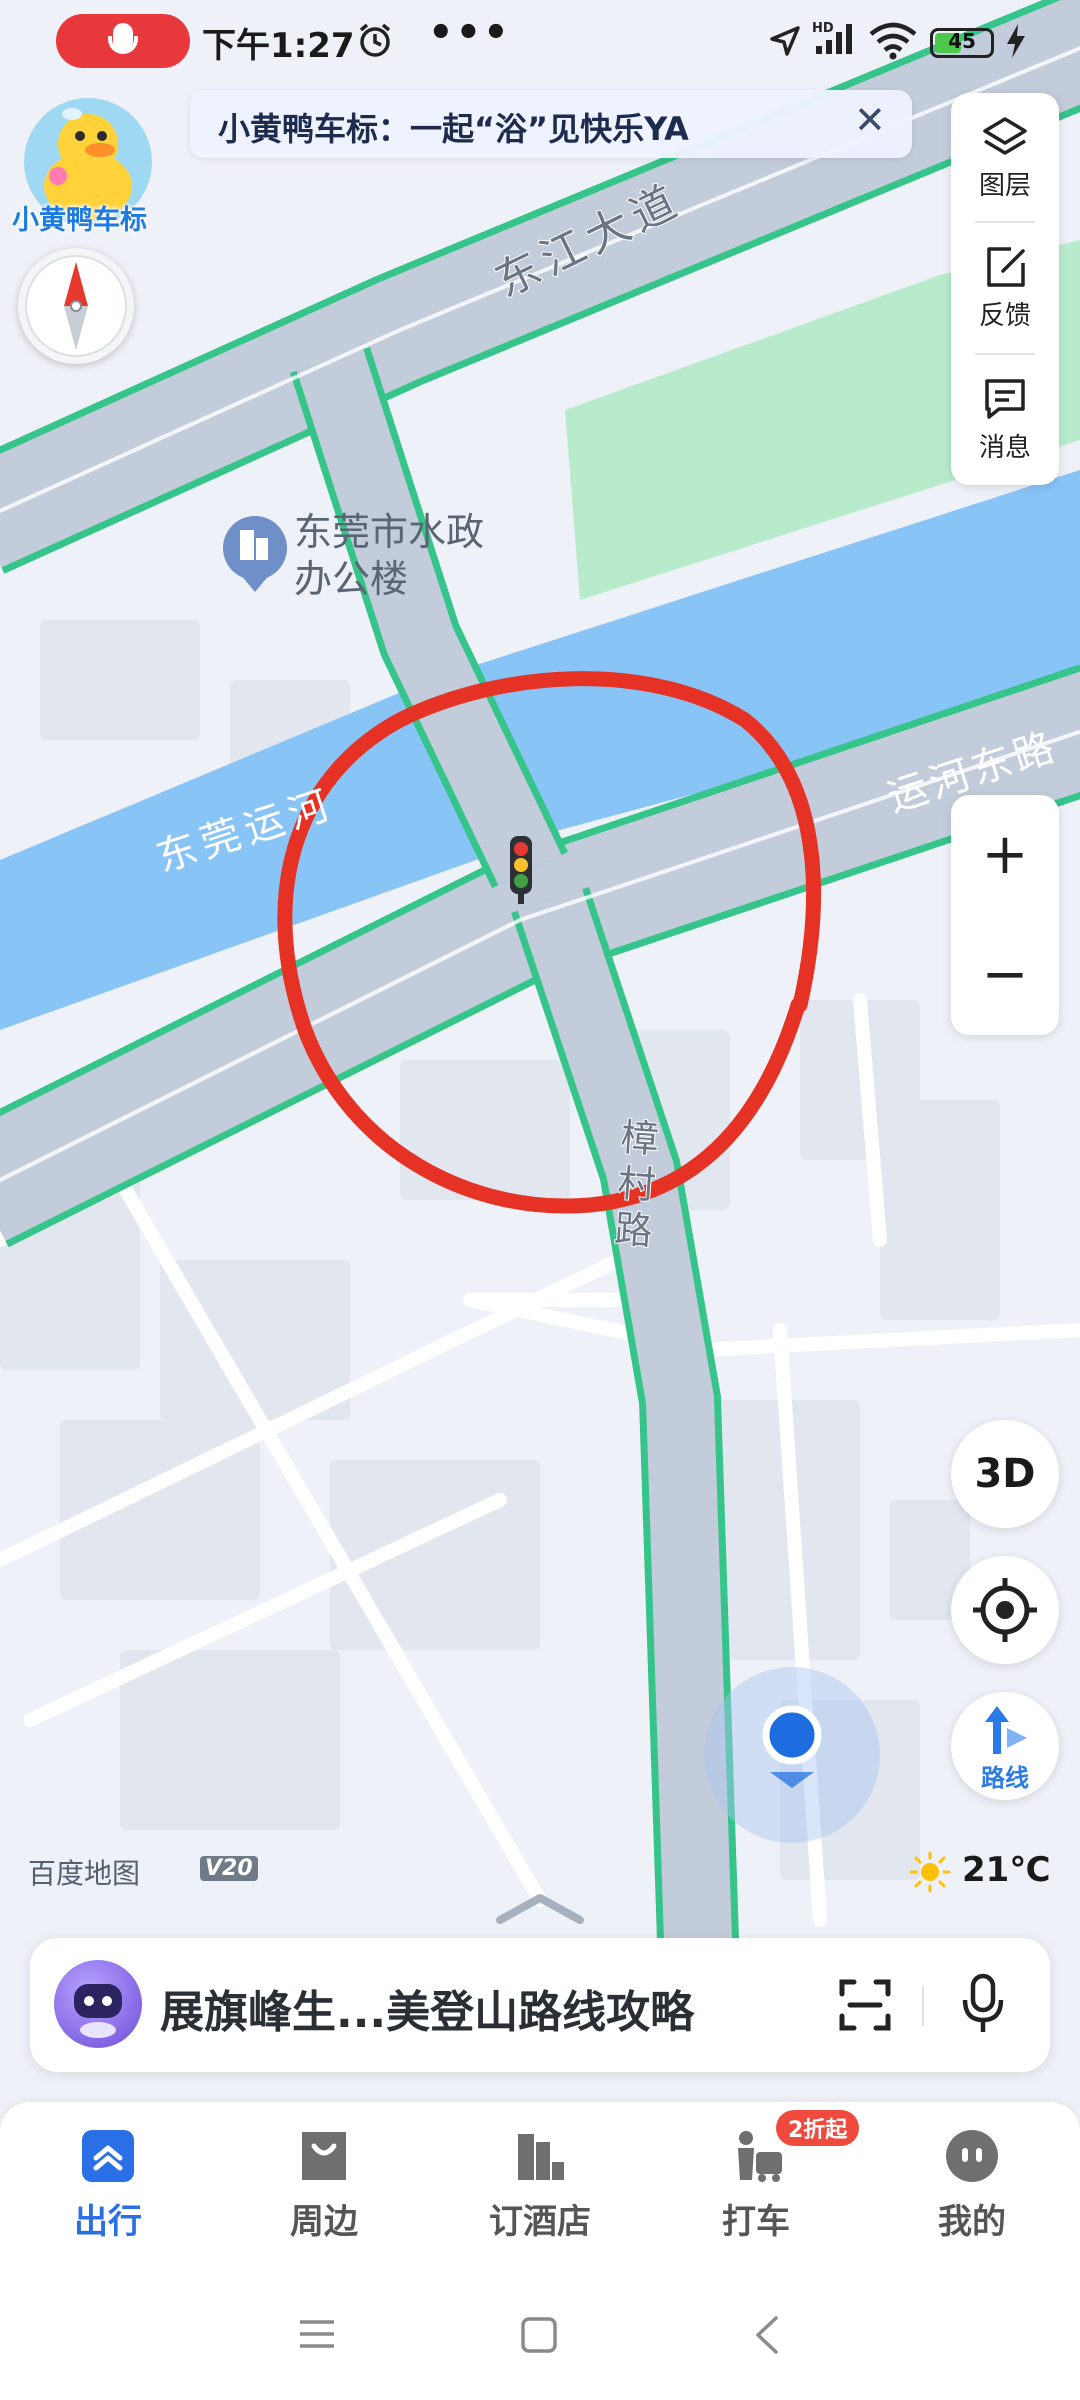 This screenshot has height=2400, width=1080. What do you see at coordinates (893, 41) in the screenshot?
I see `wifi-icon` at bounding box center [893, 41].